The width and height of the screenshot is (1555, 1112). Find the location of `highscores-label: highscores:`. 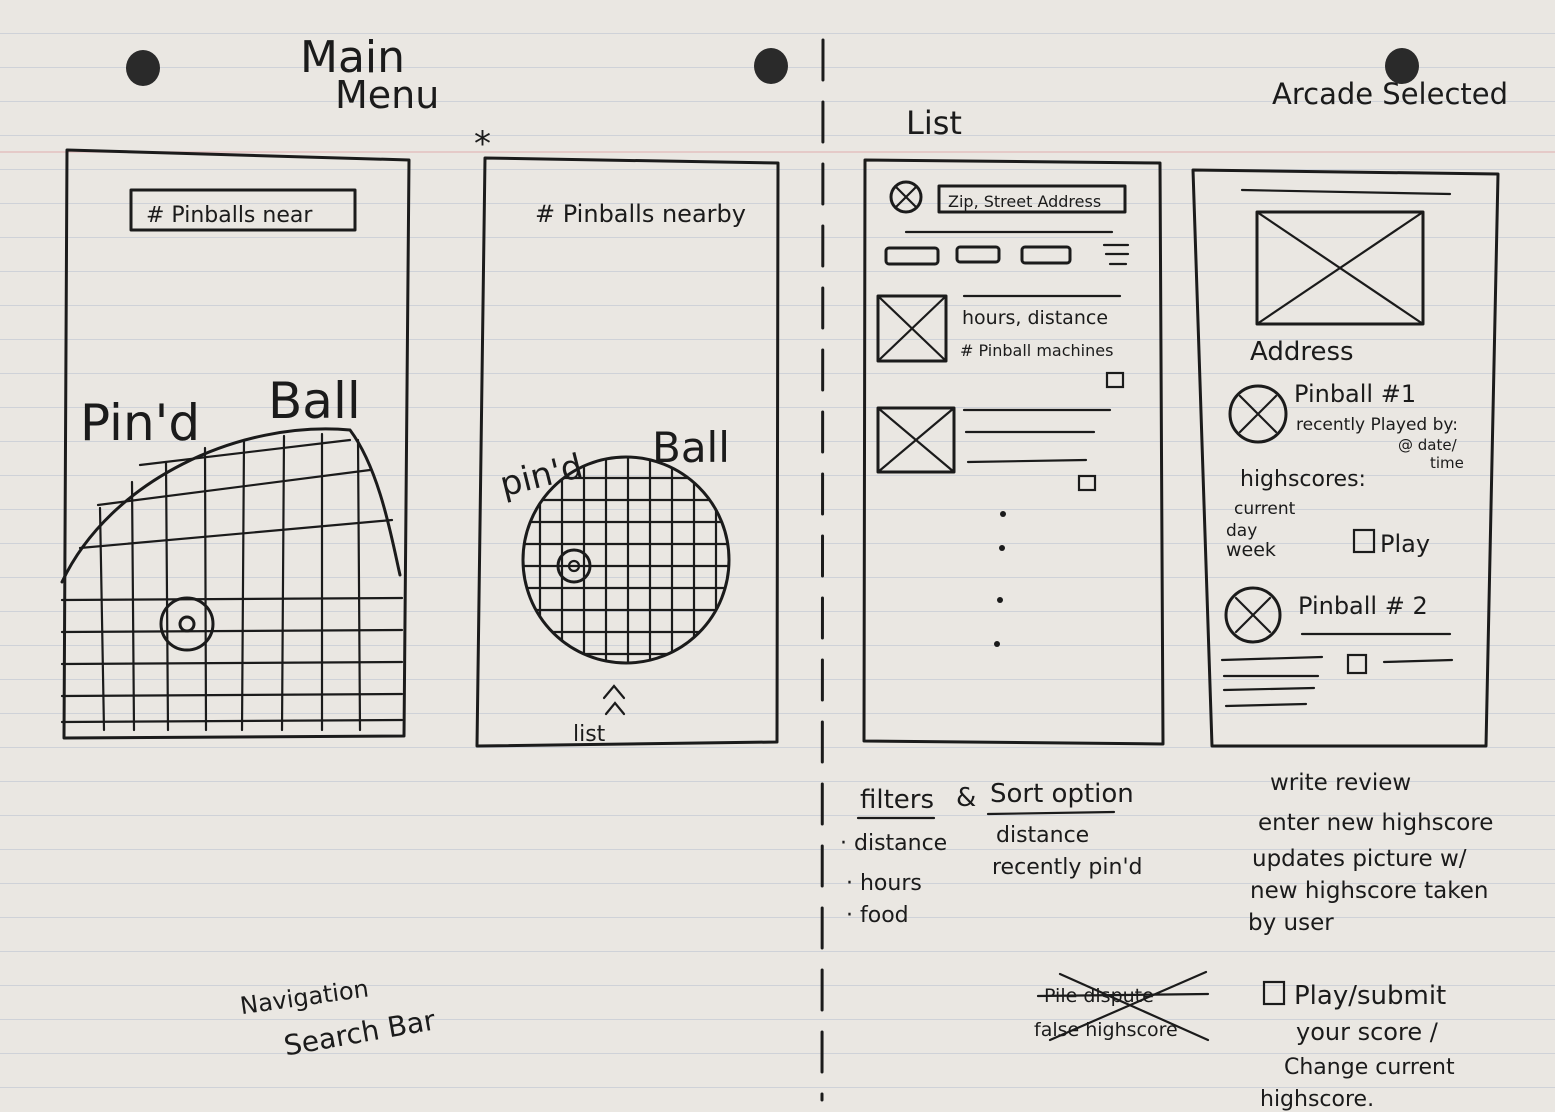

highscores-label: highscores: is located at coordinates (1303, 479).